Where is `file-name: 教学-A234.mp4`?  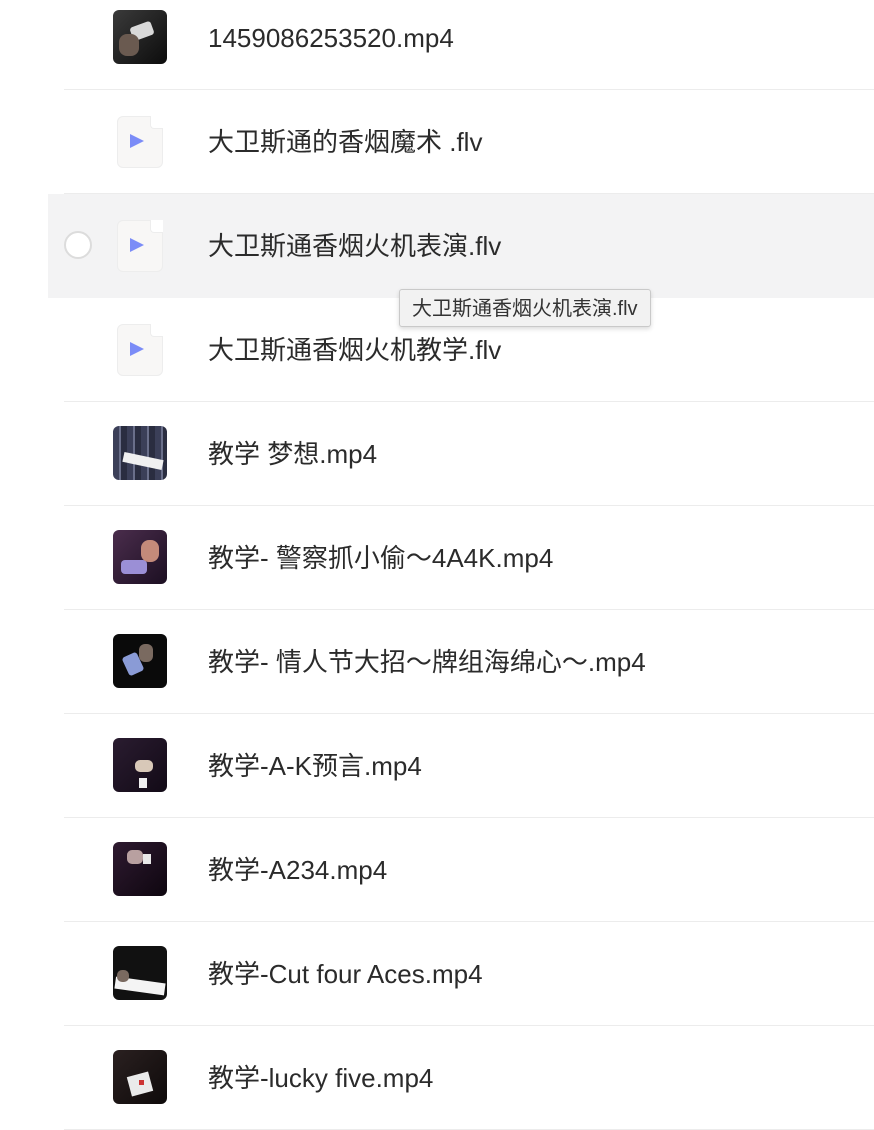
file-name: 教学-A234.mp4 is located at coordinates (297, 870).